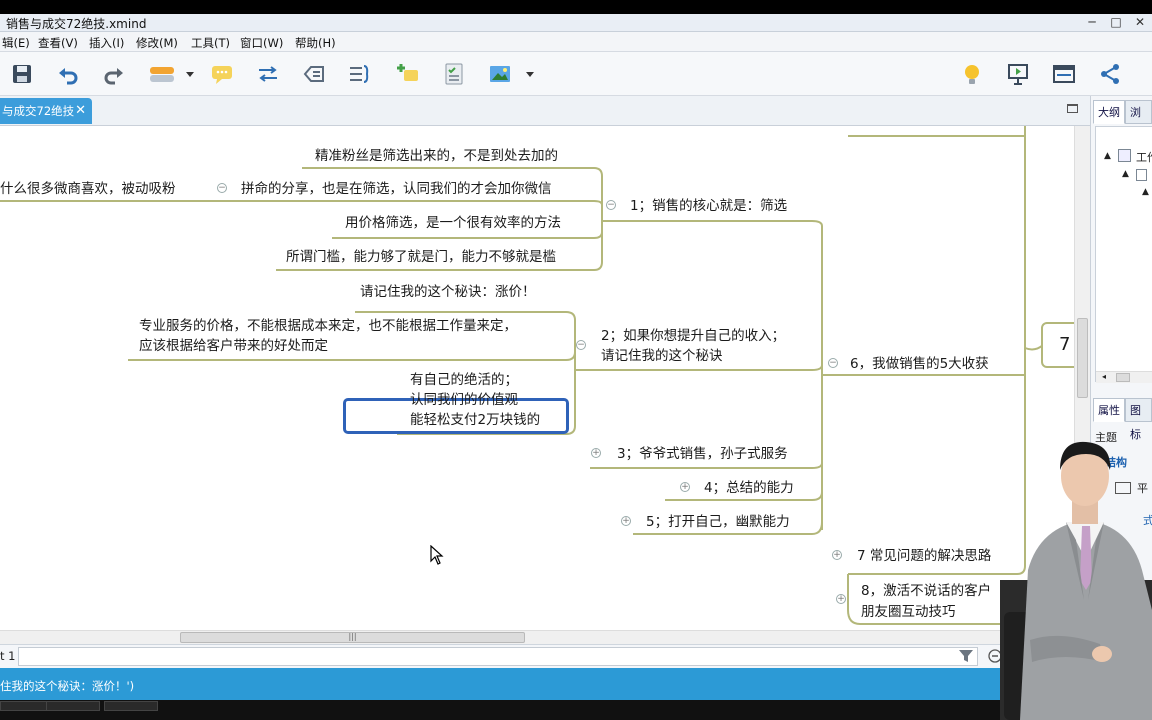 This screenshot has width=1152, height=720. What do you see at coordinates (1124, 155) in the screenshot?
I see `workbook-icon` at bounding box center [1124, 155].